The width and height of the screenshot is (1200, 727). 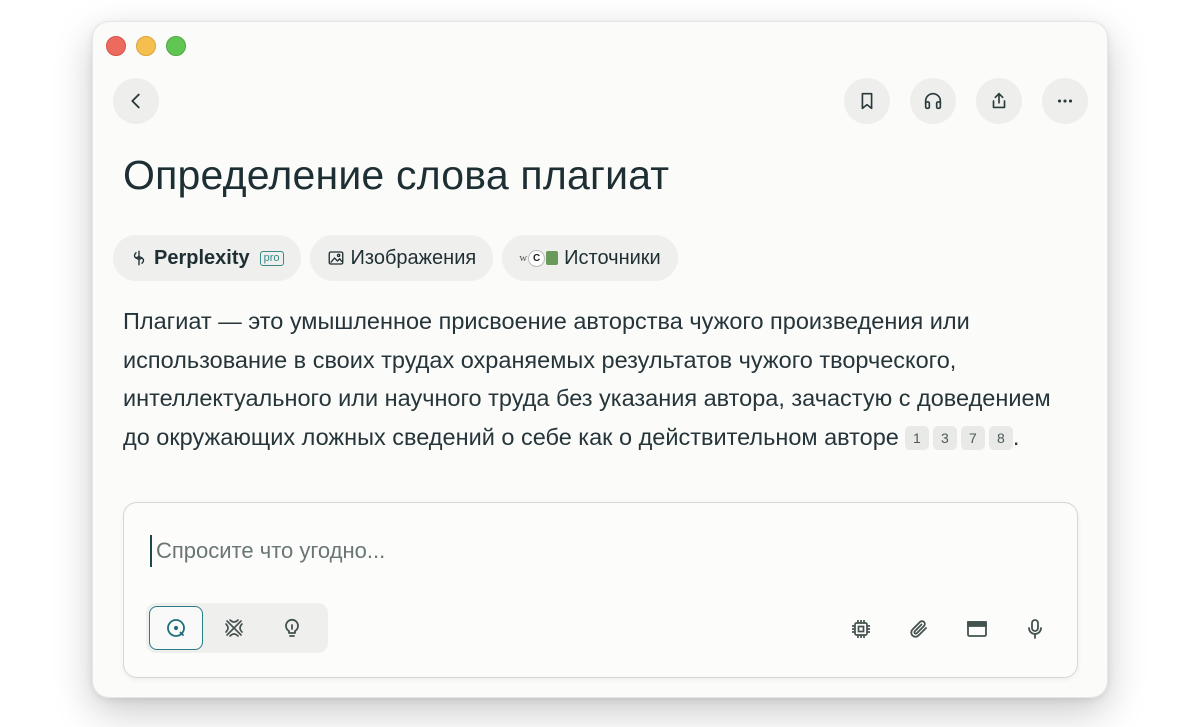 I want to click on tab-sources: w C Источники, so click(x=590, y=258).